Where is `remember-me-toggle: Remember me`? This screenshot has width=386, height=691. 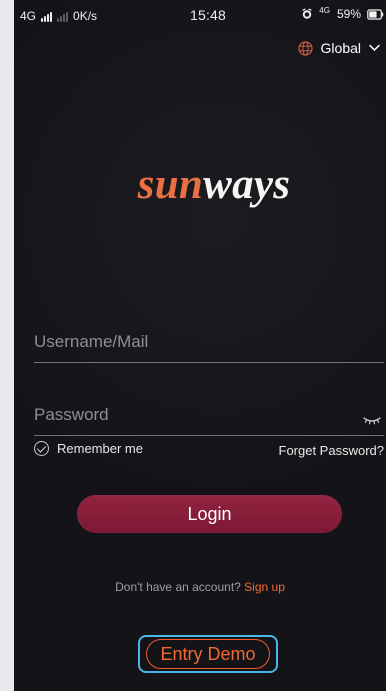 remember-me-toggle: Remember me is located at coordinates (88, 448).